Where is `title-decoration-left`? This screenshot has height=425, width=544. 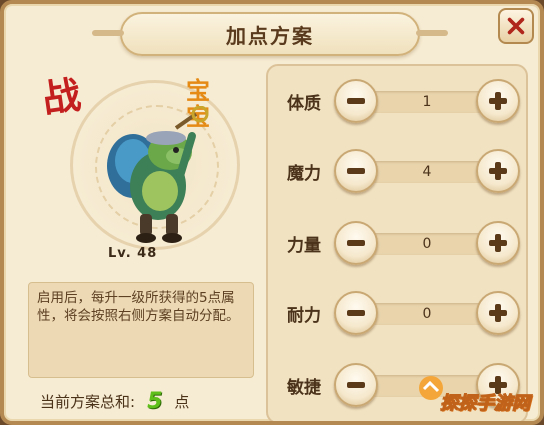
title-decoration-left is located at coordinates (108, 33).